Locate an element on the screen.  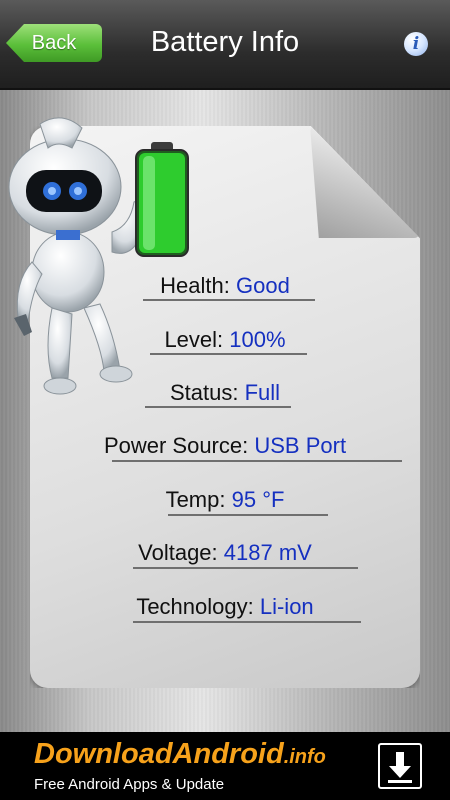
health-row: Health: Good is located at coordinates (225, 286).